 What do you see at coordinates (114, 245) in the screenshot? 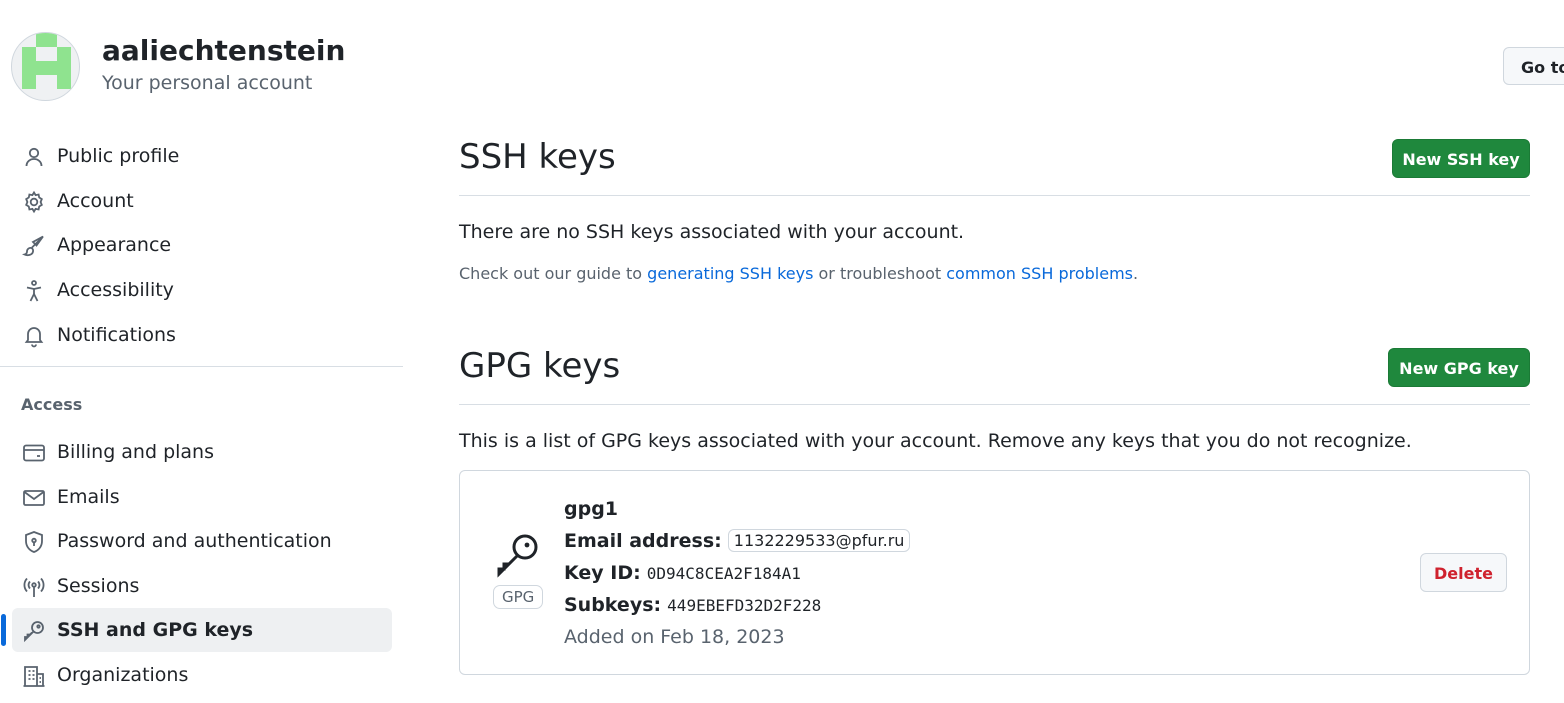
I see `sidebar-item-label: Appearance` at bounding box center [114, 245].